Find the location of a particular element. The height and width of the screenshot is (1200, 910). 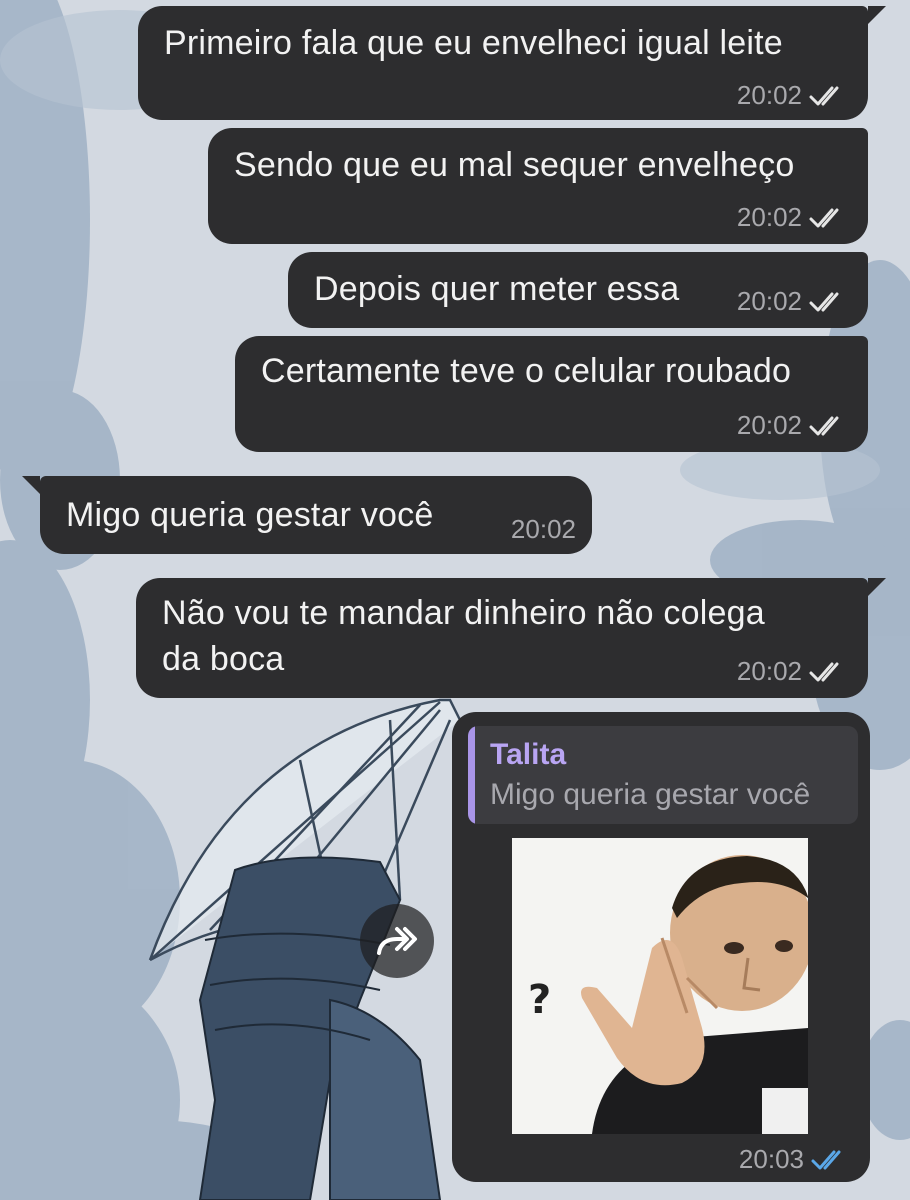

sticker-image: ? is located at coordinates (660, 986).